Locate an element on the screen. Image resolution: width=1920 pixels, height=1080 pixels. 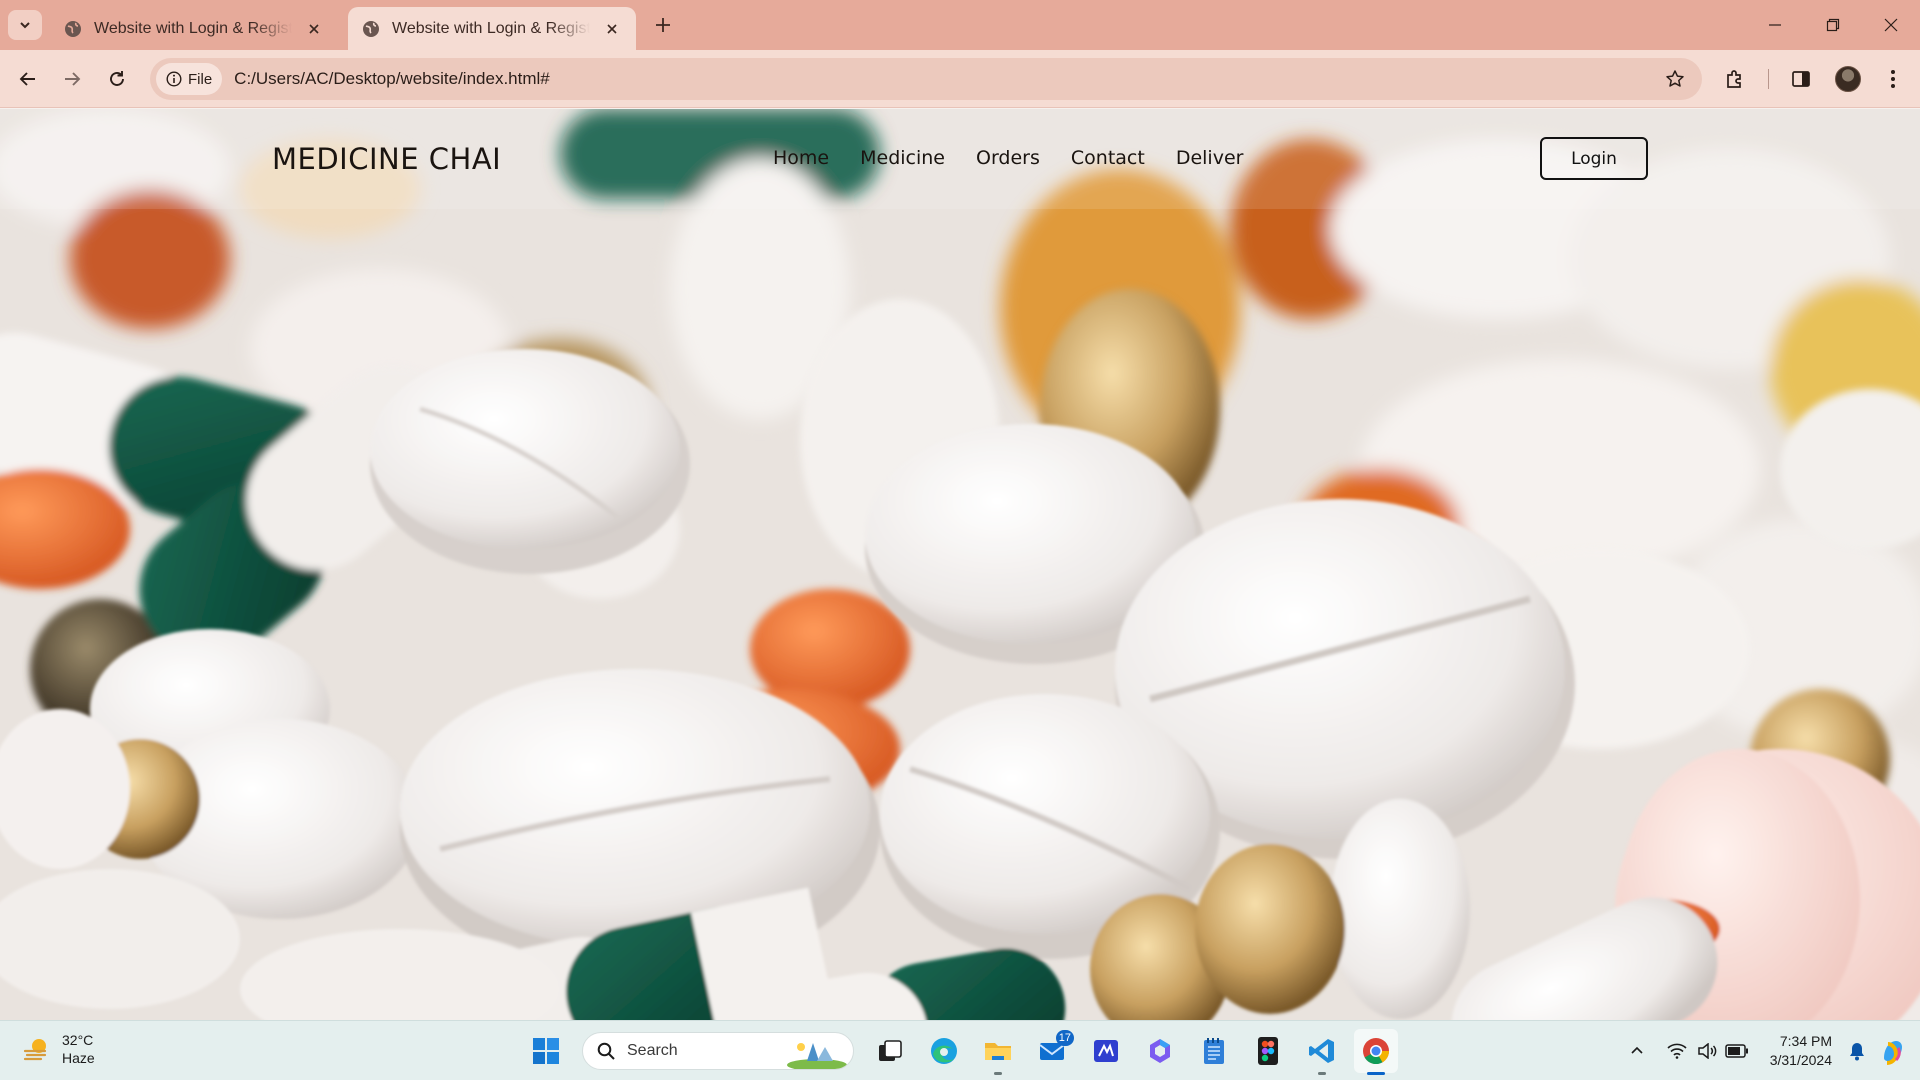
plus-icon is located at coordinates (663, 25).